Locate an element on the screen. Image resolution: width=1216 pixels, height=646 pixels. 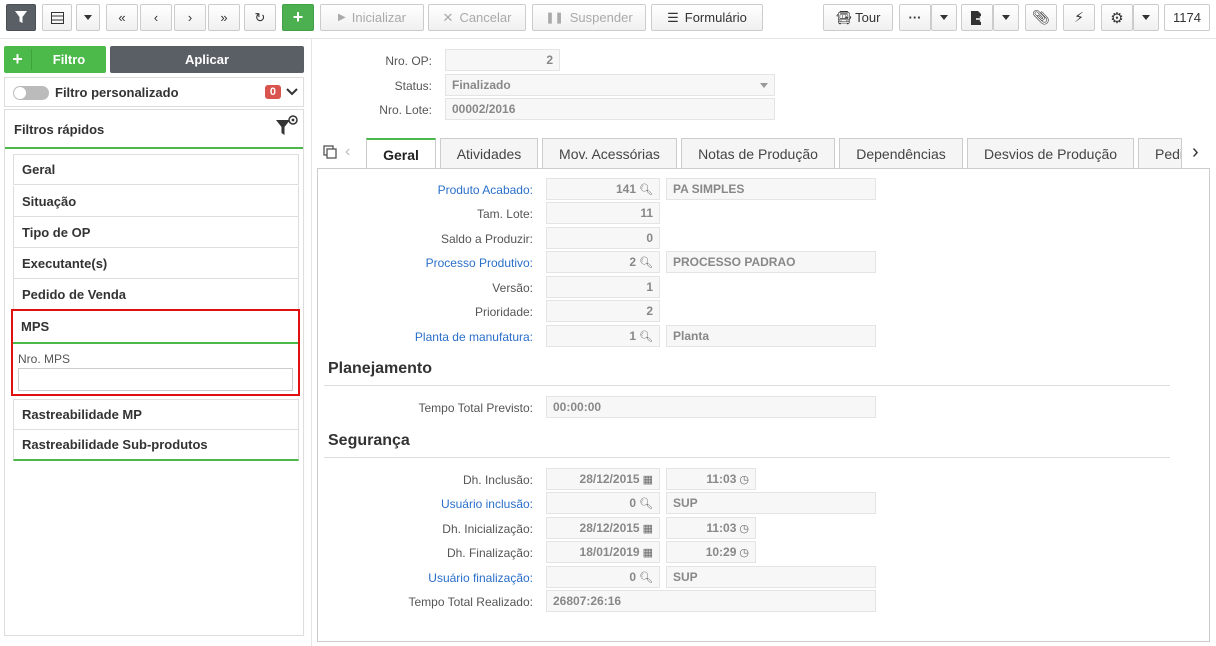
add-record-button: + is located at coordinates (298, 17).